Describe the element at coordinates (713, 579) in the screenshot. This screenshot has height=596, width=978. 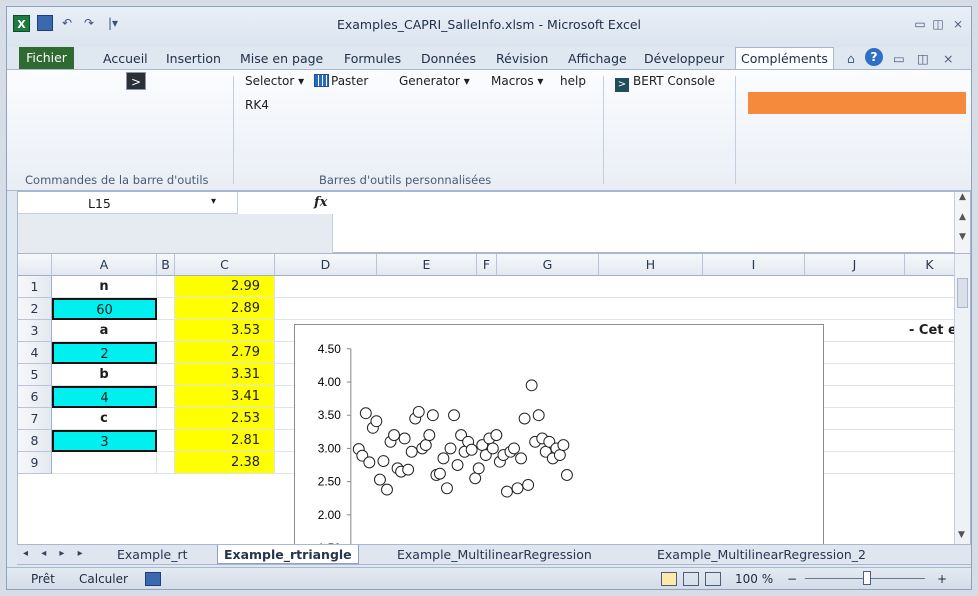
I see `page-break-view-icon` at that location.